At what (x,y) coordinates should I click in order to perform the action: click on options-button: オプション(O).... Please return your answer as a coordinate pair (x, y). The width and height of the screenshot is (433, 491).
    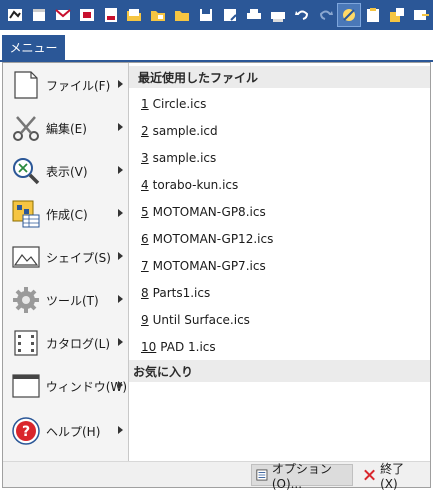
    Looking at the image, I should click on (302, 476).